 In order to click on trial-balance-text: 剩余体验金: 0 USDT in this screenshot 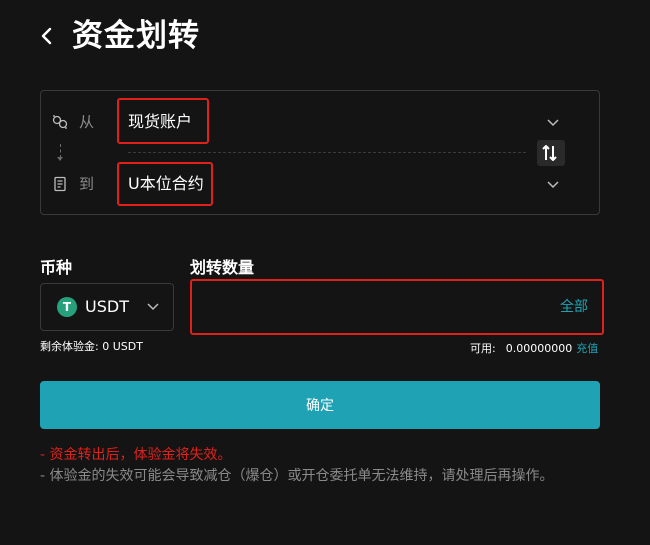, I will do `click(91, 346)`.